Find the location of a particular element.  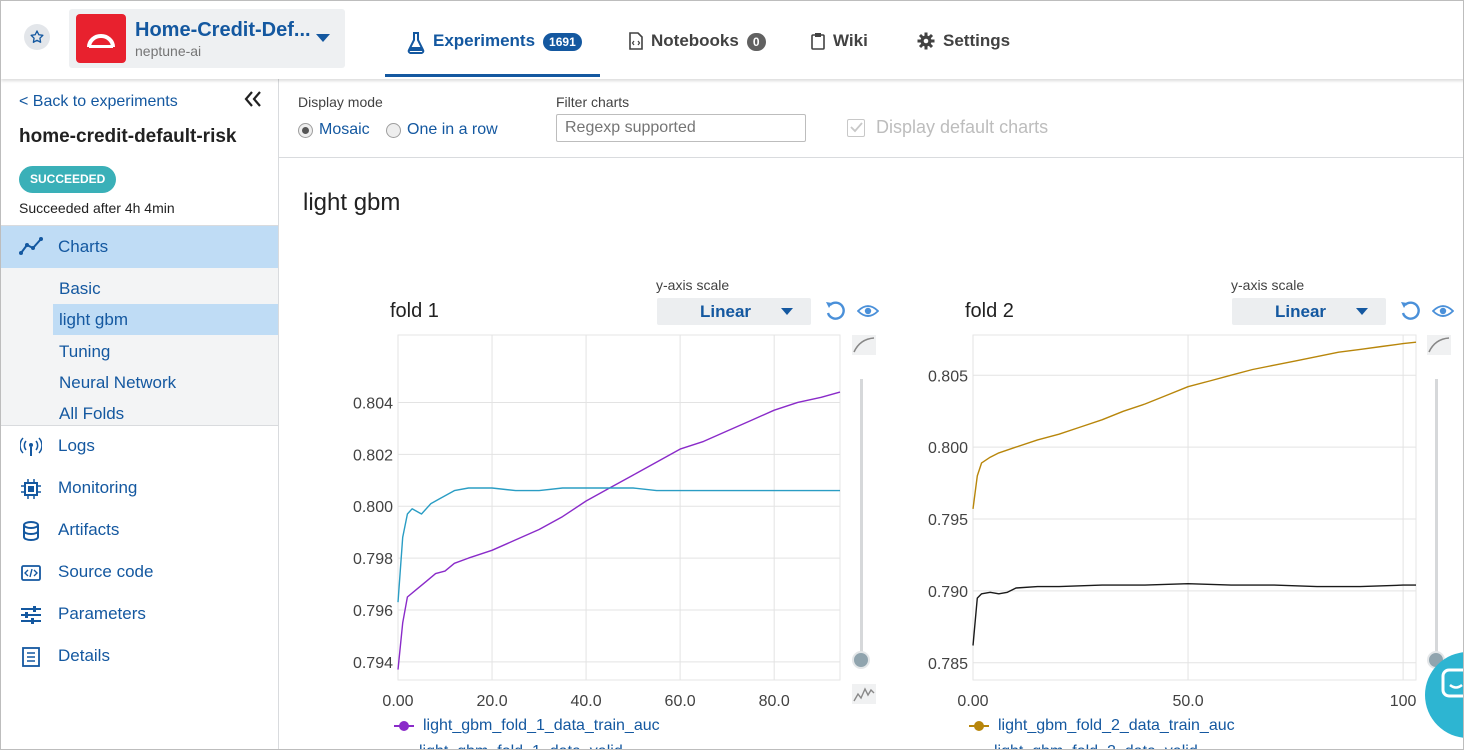

series-line-valid is located at coordinates (1194, 614).